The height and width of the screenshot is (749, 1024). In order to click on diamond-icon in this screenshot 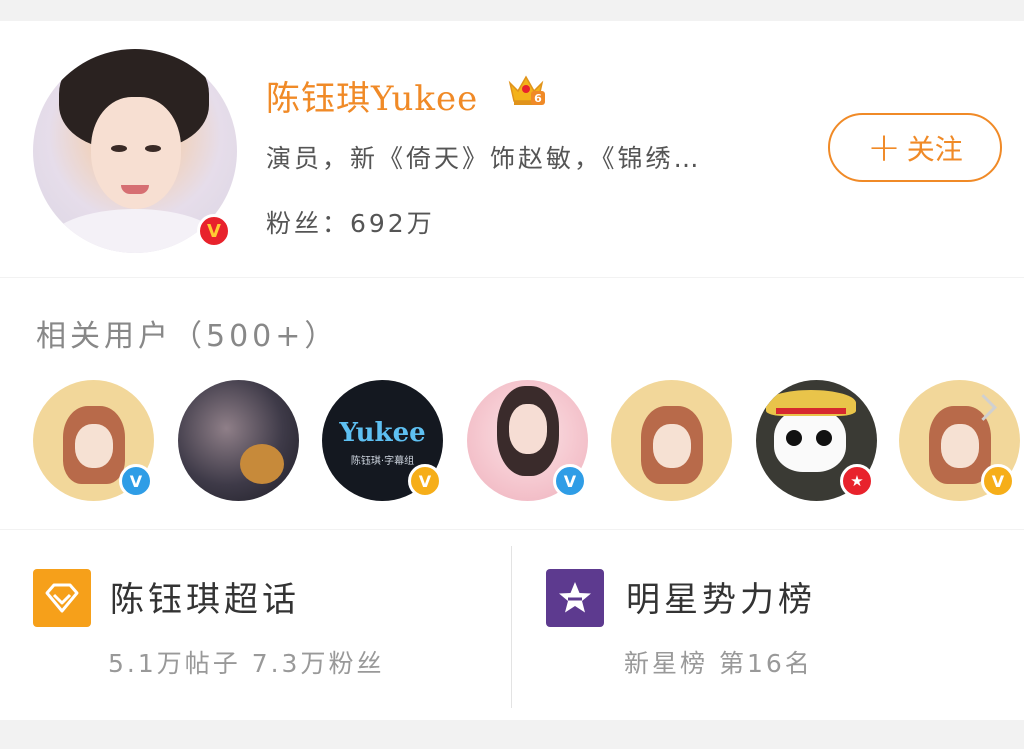, I will do `click(62, 598)`.